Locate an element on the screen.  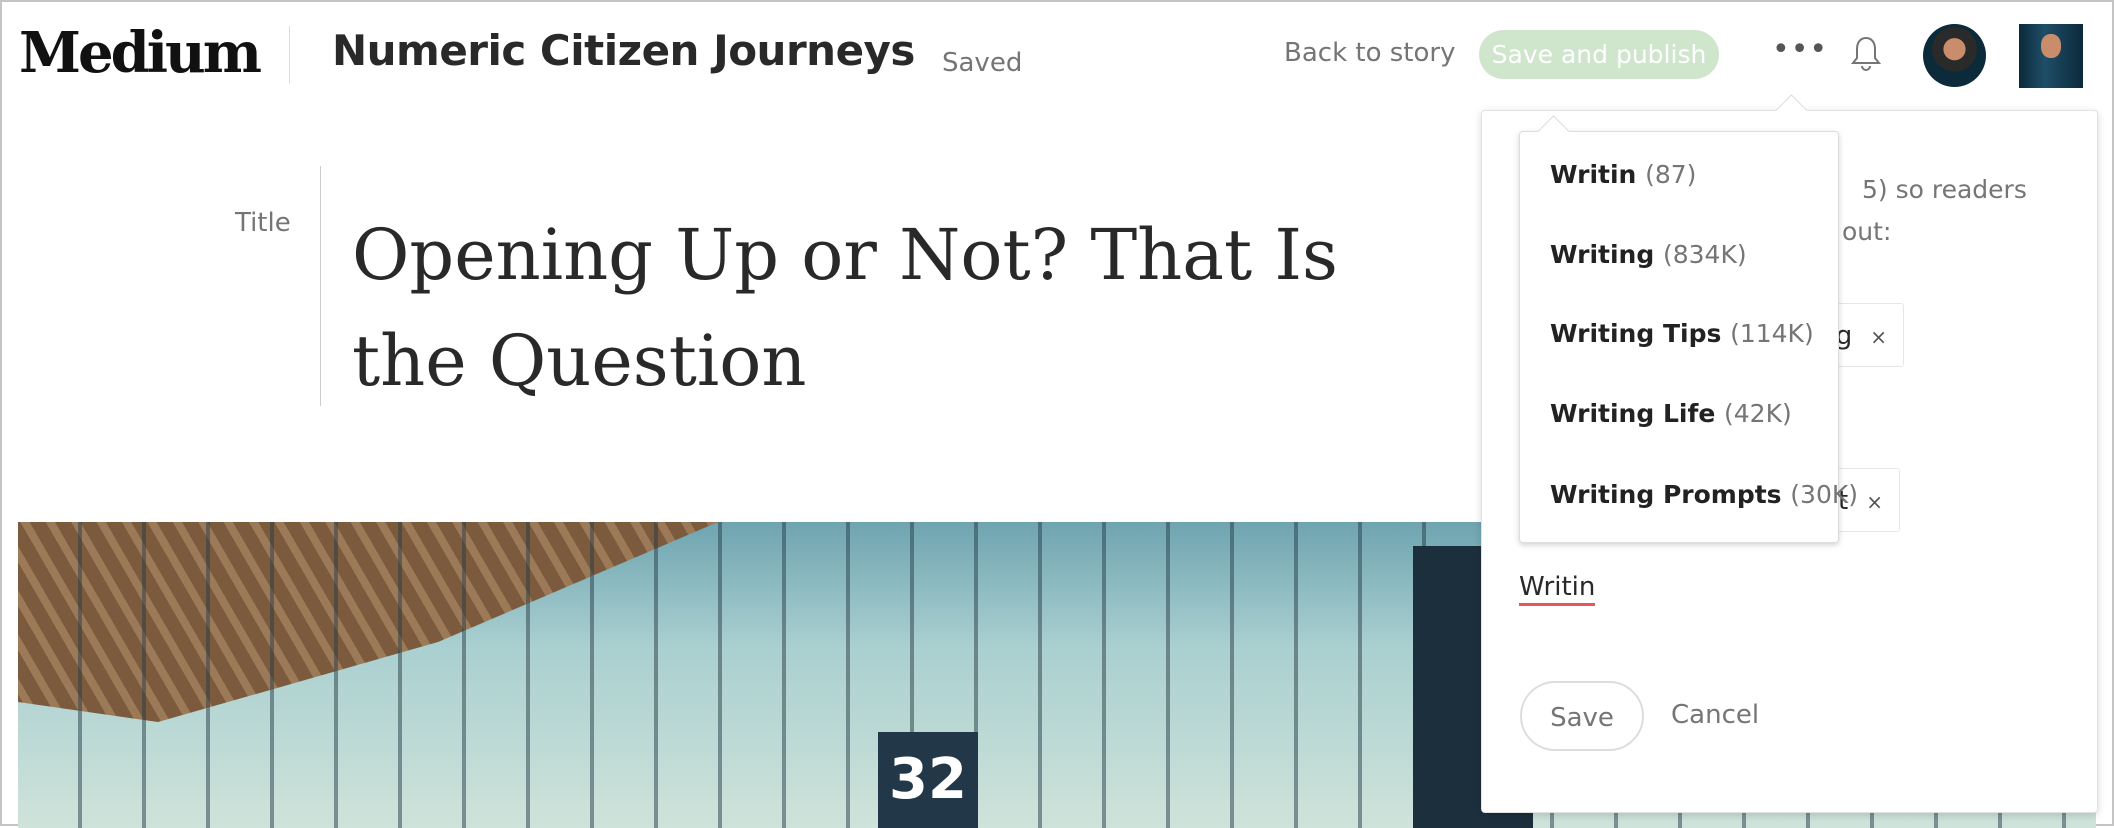
save-and-publish-button: Save and publish is located at coordinates (1599, 54).